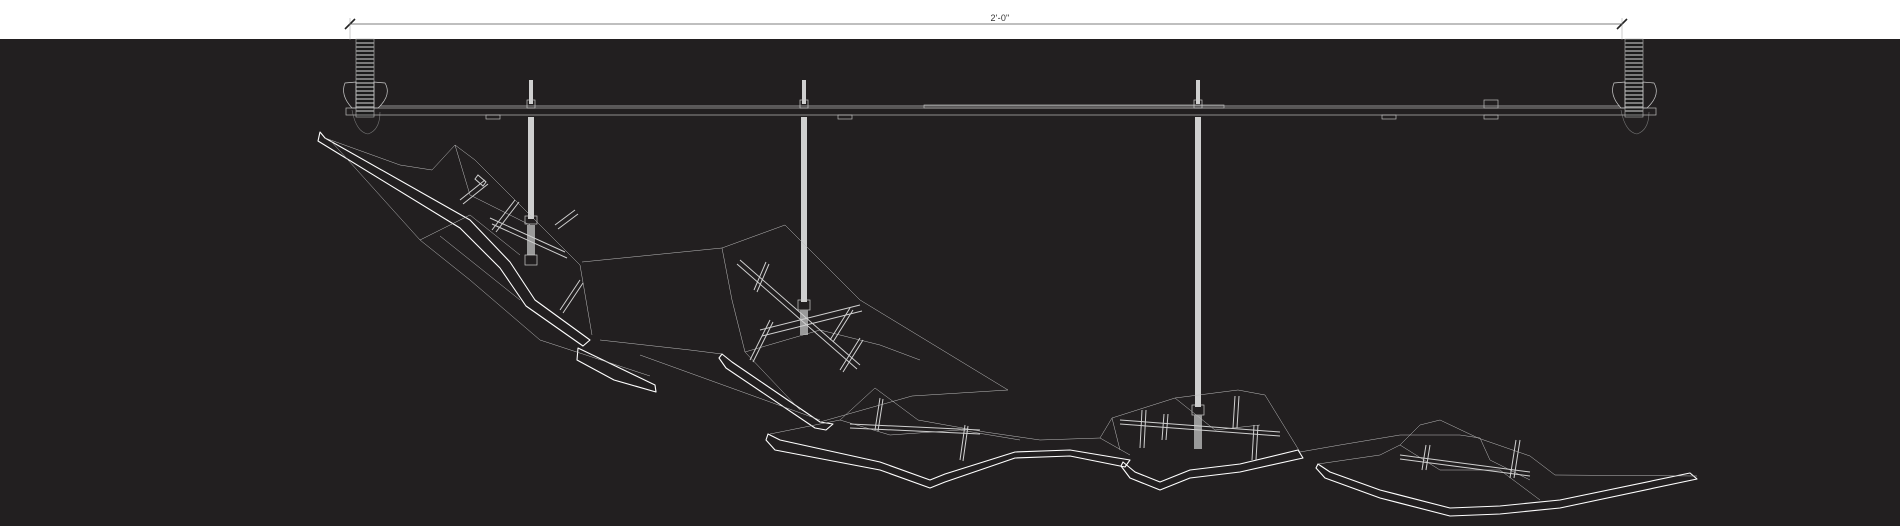 The width and height of the screenshot is (1900, 526). Describe the element at coordinates (950, 421) in the screenshot. I see `panel-3-outline` at that location.